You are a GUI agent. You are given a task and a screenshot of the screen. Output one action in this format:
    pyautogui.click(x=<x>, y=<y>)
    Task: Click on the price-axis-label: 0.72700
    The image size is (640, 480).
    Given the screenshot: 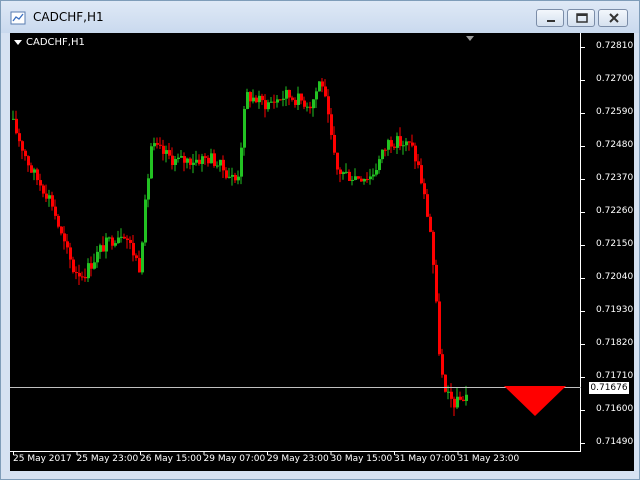 What is the action you would take?
    pyautogui.click(x=615, y=79)
    